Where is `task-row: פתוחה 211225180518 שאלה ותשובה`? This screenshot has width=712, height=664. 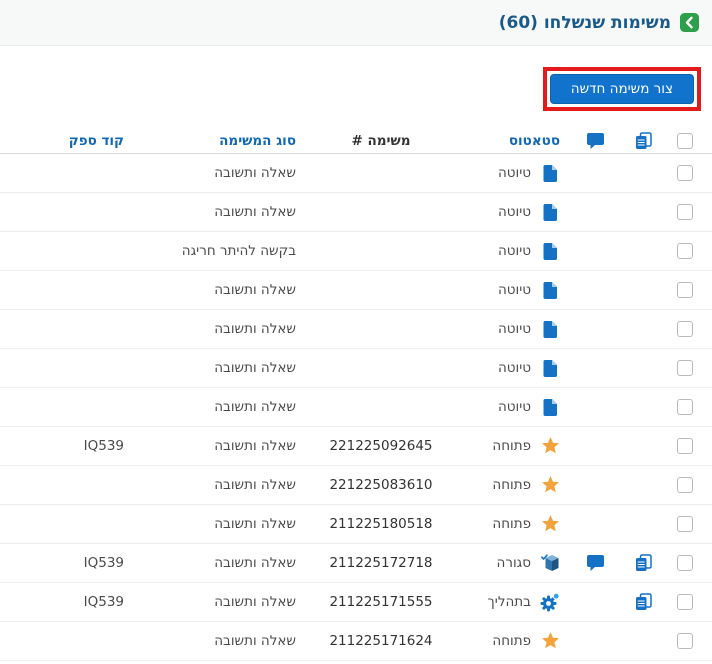
task-row: פתוחה 211225180518 שאלה ותשובה is located at coordinates (356, 524).